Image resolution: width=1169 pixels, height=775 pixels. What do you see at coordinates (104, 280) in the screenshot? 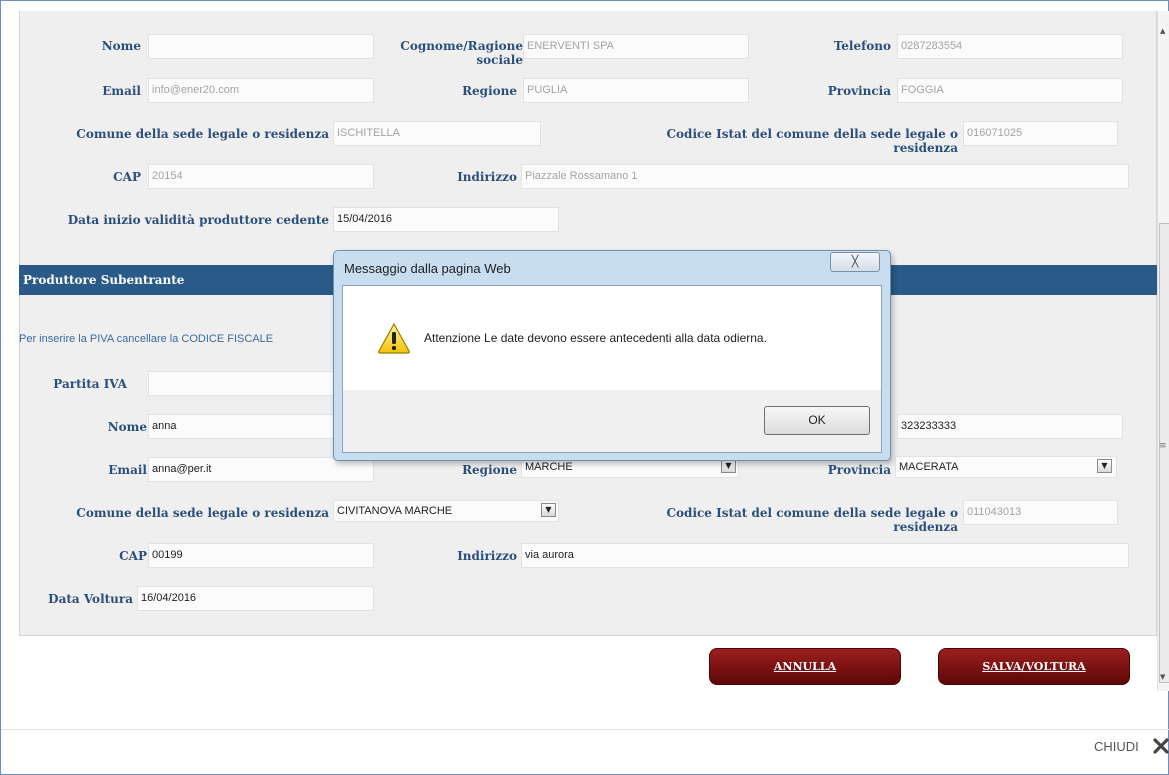
I see `section-title: Produttore Subentrante` at bounding box center [104, 280].